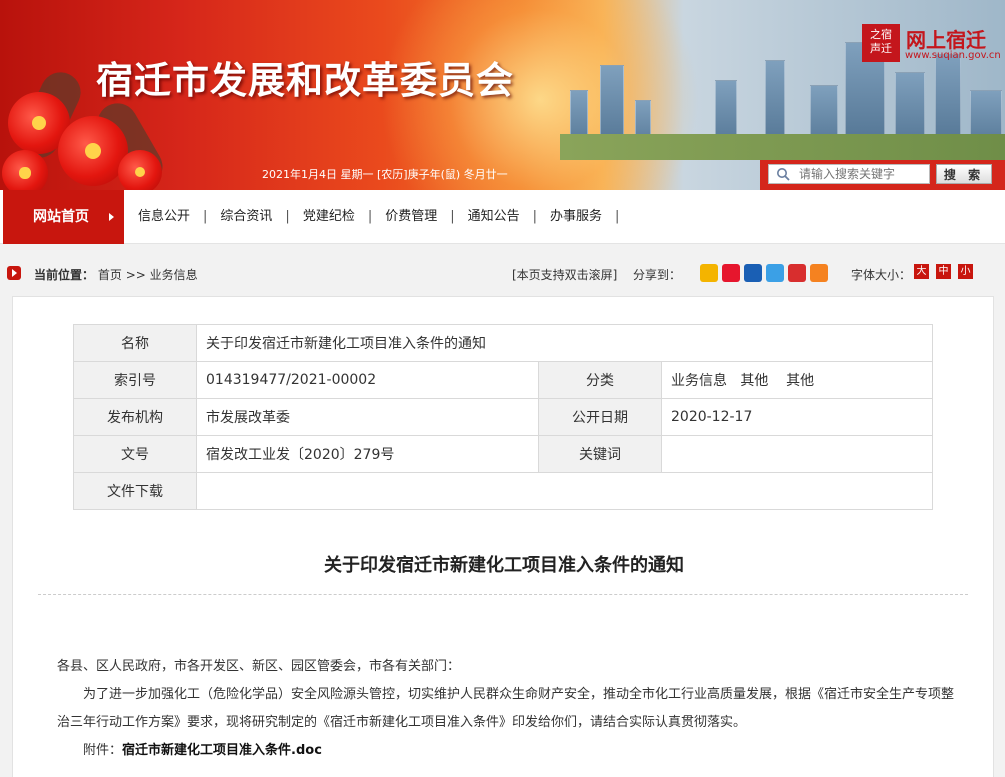 This screenshot has width=1005, height=777. What do you see at coordinates (111, 217) in the screenshot?
I see `caret-right-icon` at bounding box center [111, 217].